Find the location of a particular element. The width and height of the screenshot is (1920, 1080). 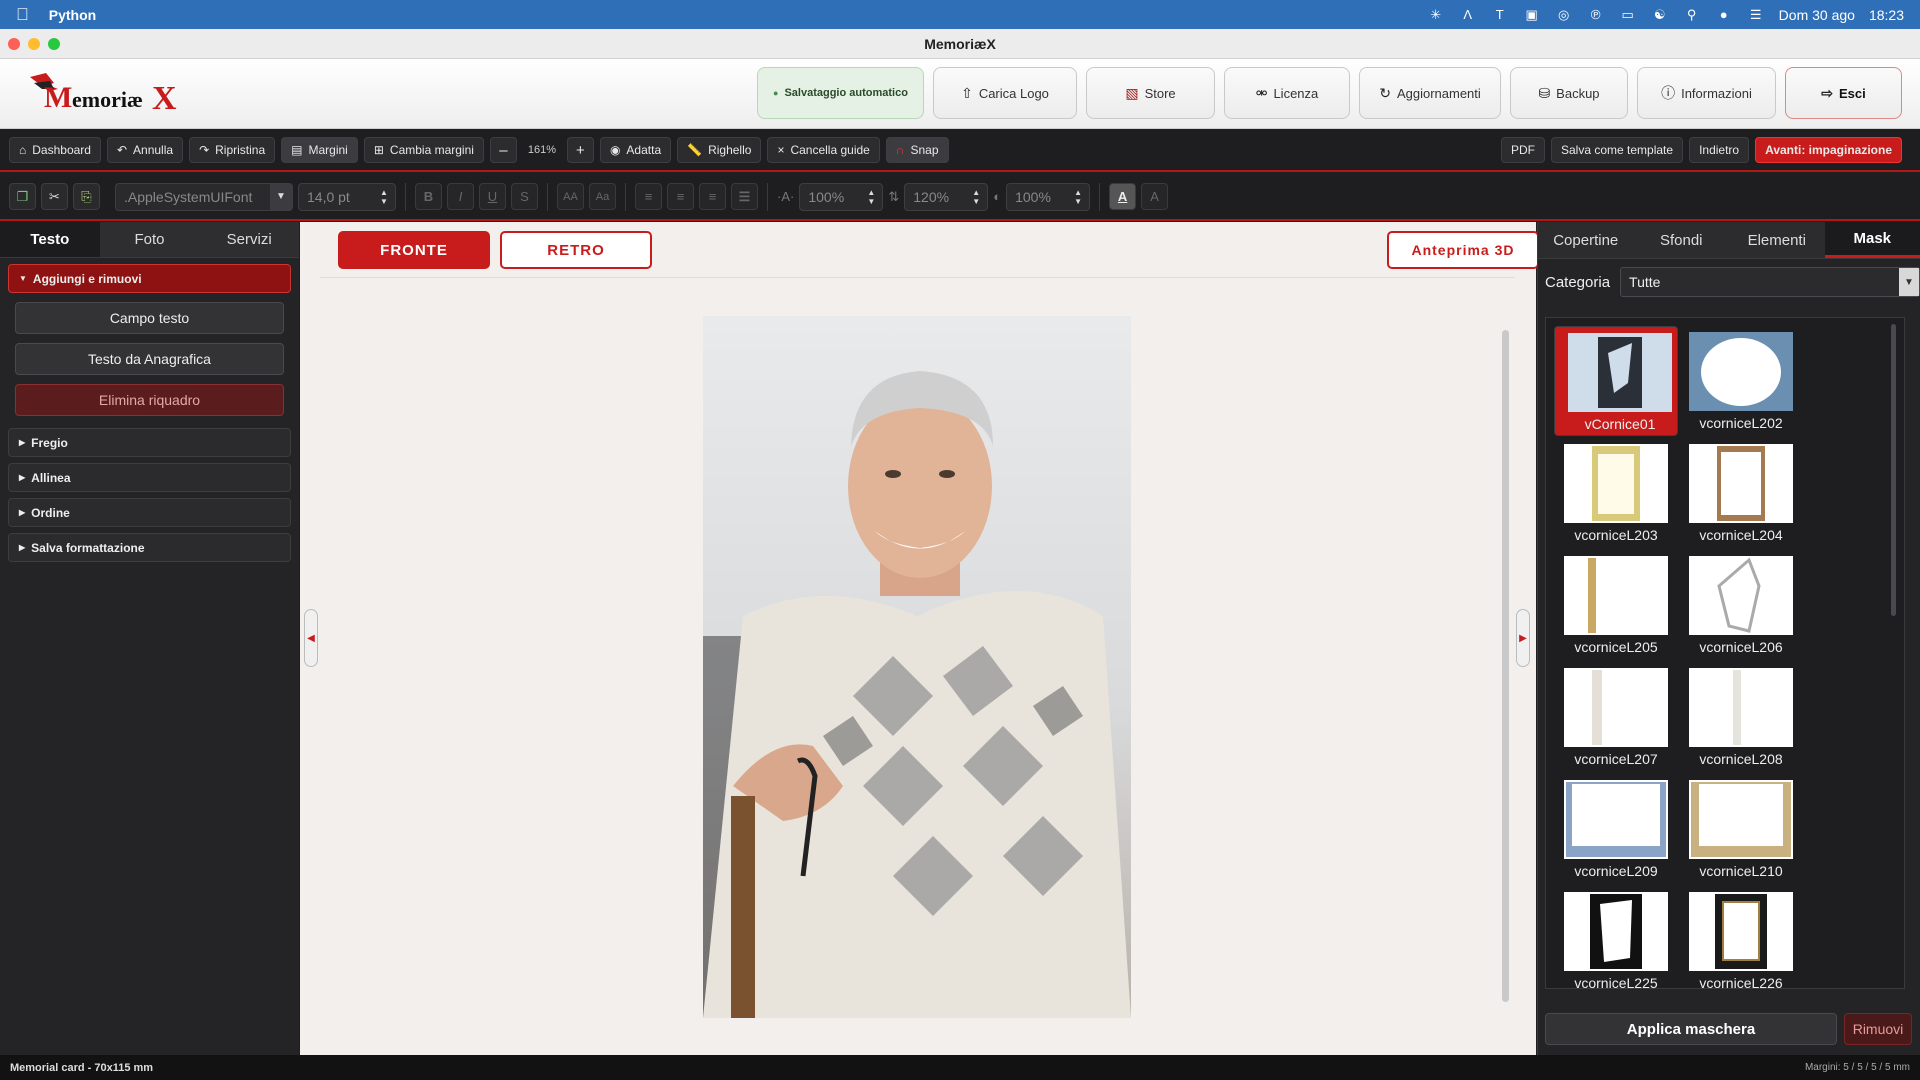

minimize-window-button is located at coordinates (34, 44).